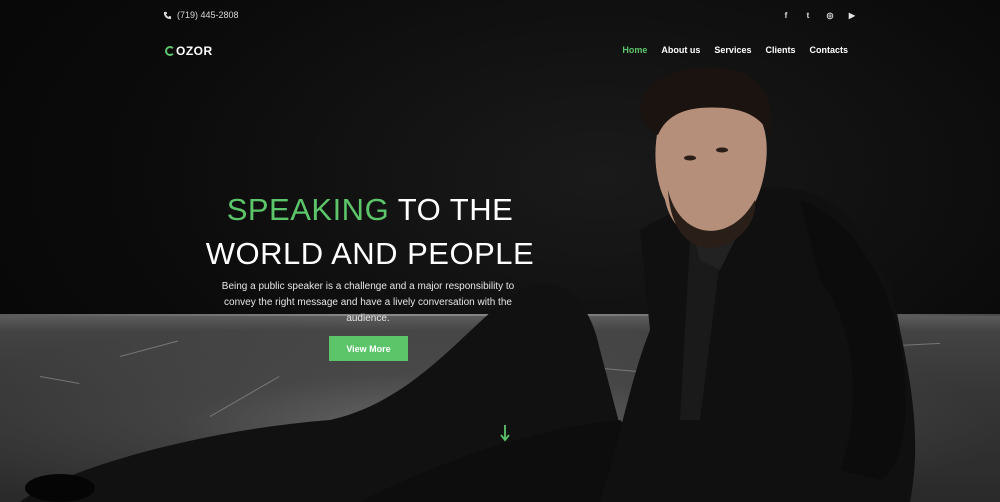 This screenshot has height=502, width=1000. I want to click on main-navigation: Home About us Services Clients Contacts, so click(735, 50).